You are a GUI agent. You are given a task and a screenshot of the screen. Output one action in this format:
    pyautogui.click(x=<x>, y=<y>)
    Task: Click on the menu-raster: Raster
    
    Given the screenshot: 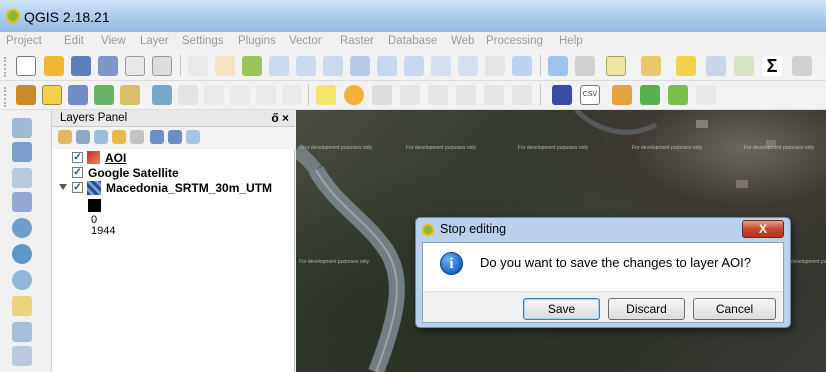 What is the action you would take?
    pyautogui.click(x=357, y=41)
    